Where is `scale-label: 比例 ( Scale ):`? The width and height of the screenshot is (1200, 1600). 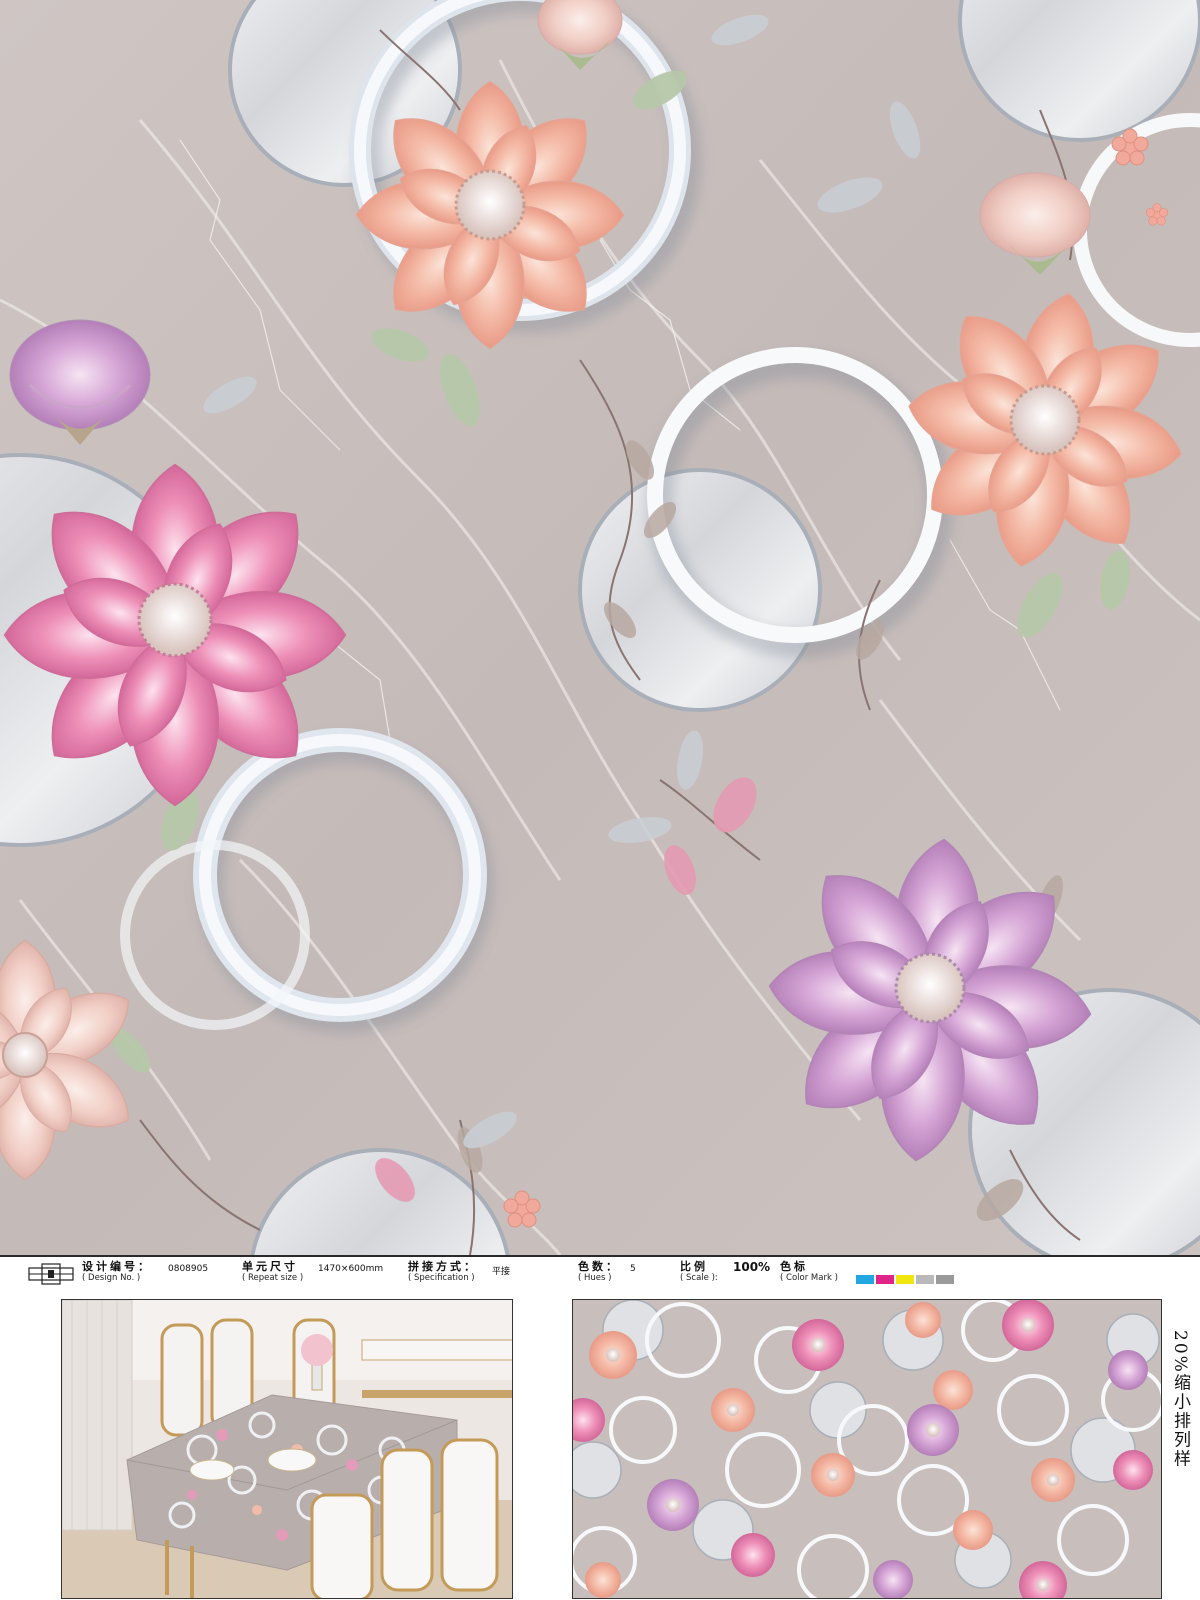
scale-label: 比例 ( Scale ): is located at coordinates (699, 1272).